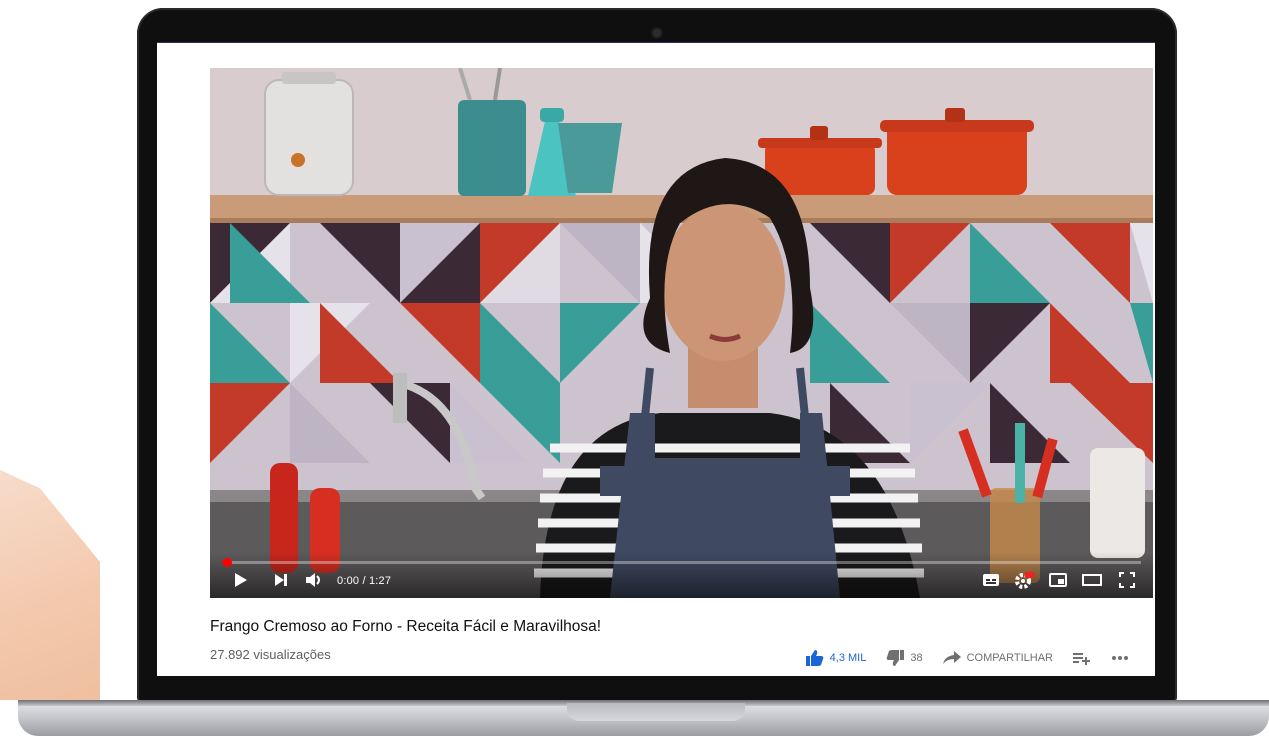  What do you see at coordinates (1024, 580) in the screenshot?
I see `settings-icon` at bounding box center [1024, 580].